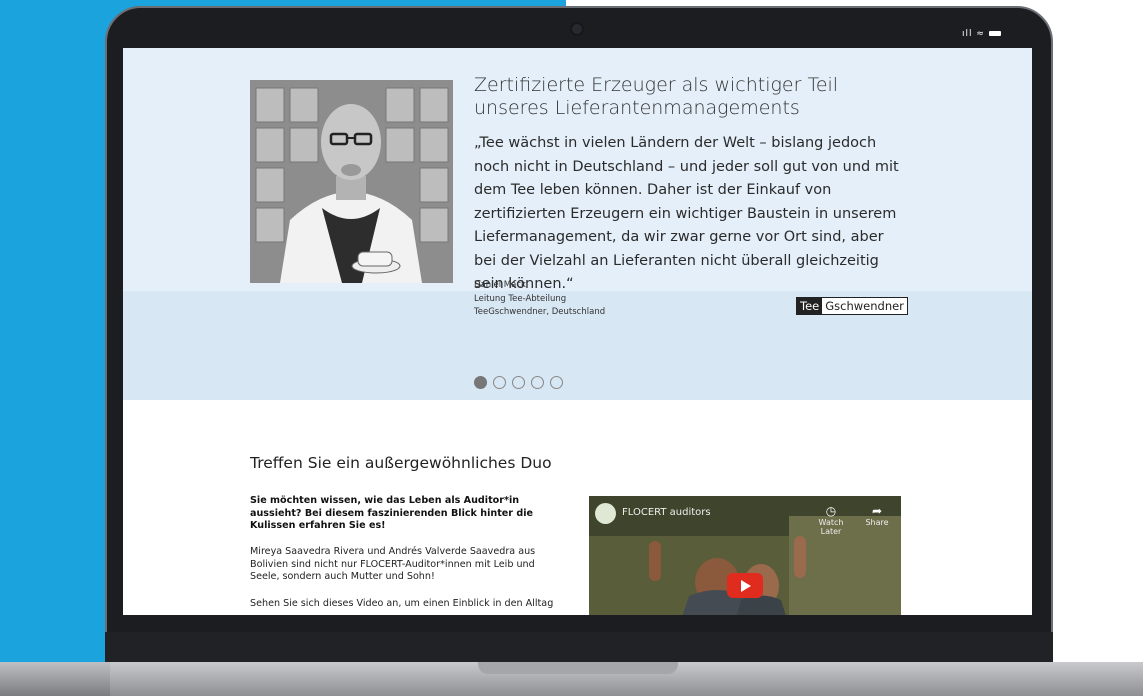 The image size is (1143, 696). I want to click on slider-pagination, so click(518, 382).